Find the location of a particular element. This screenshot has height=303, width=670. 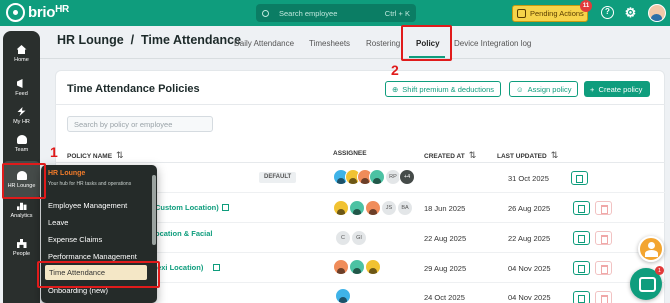

logo-text: brio is located at coordinates (42, 12).